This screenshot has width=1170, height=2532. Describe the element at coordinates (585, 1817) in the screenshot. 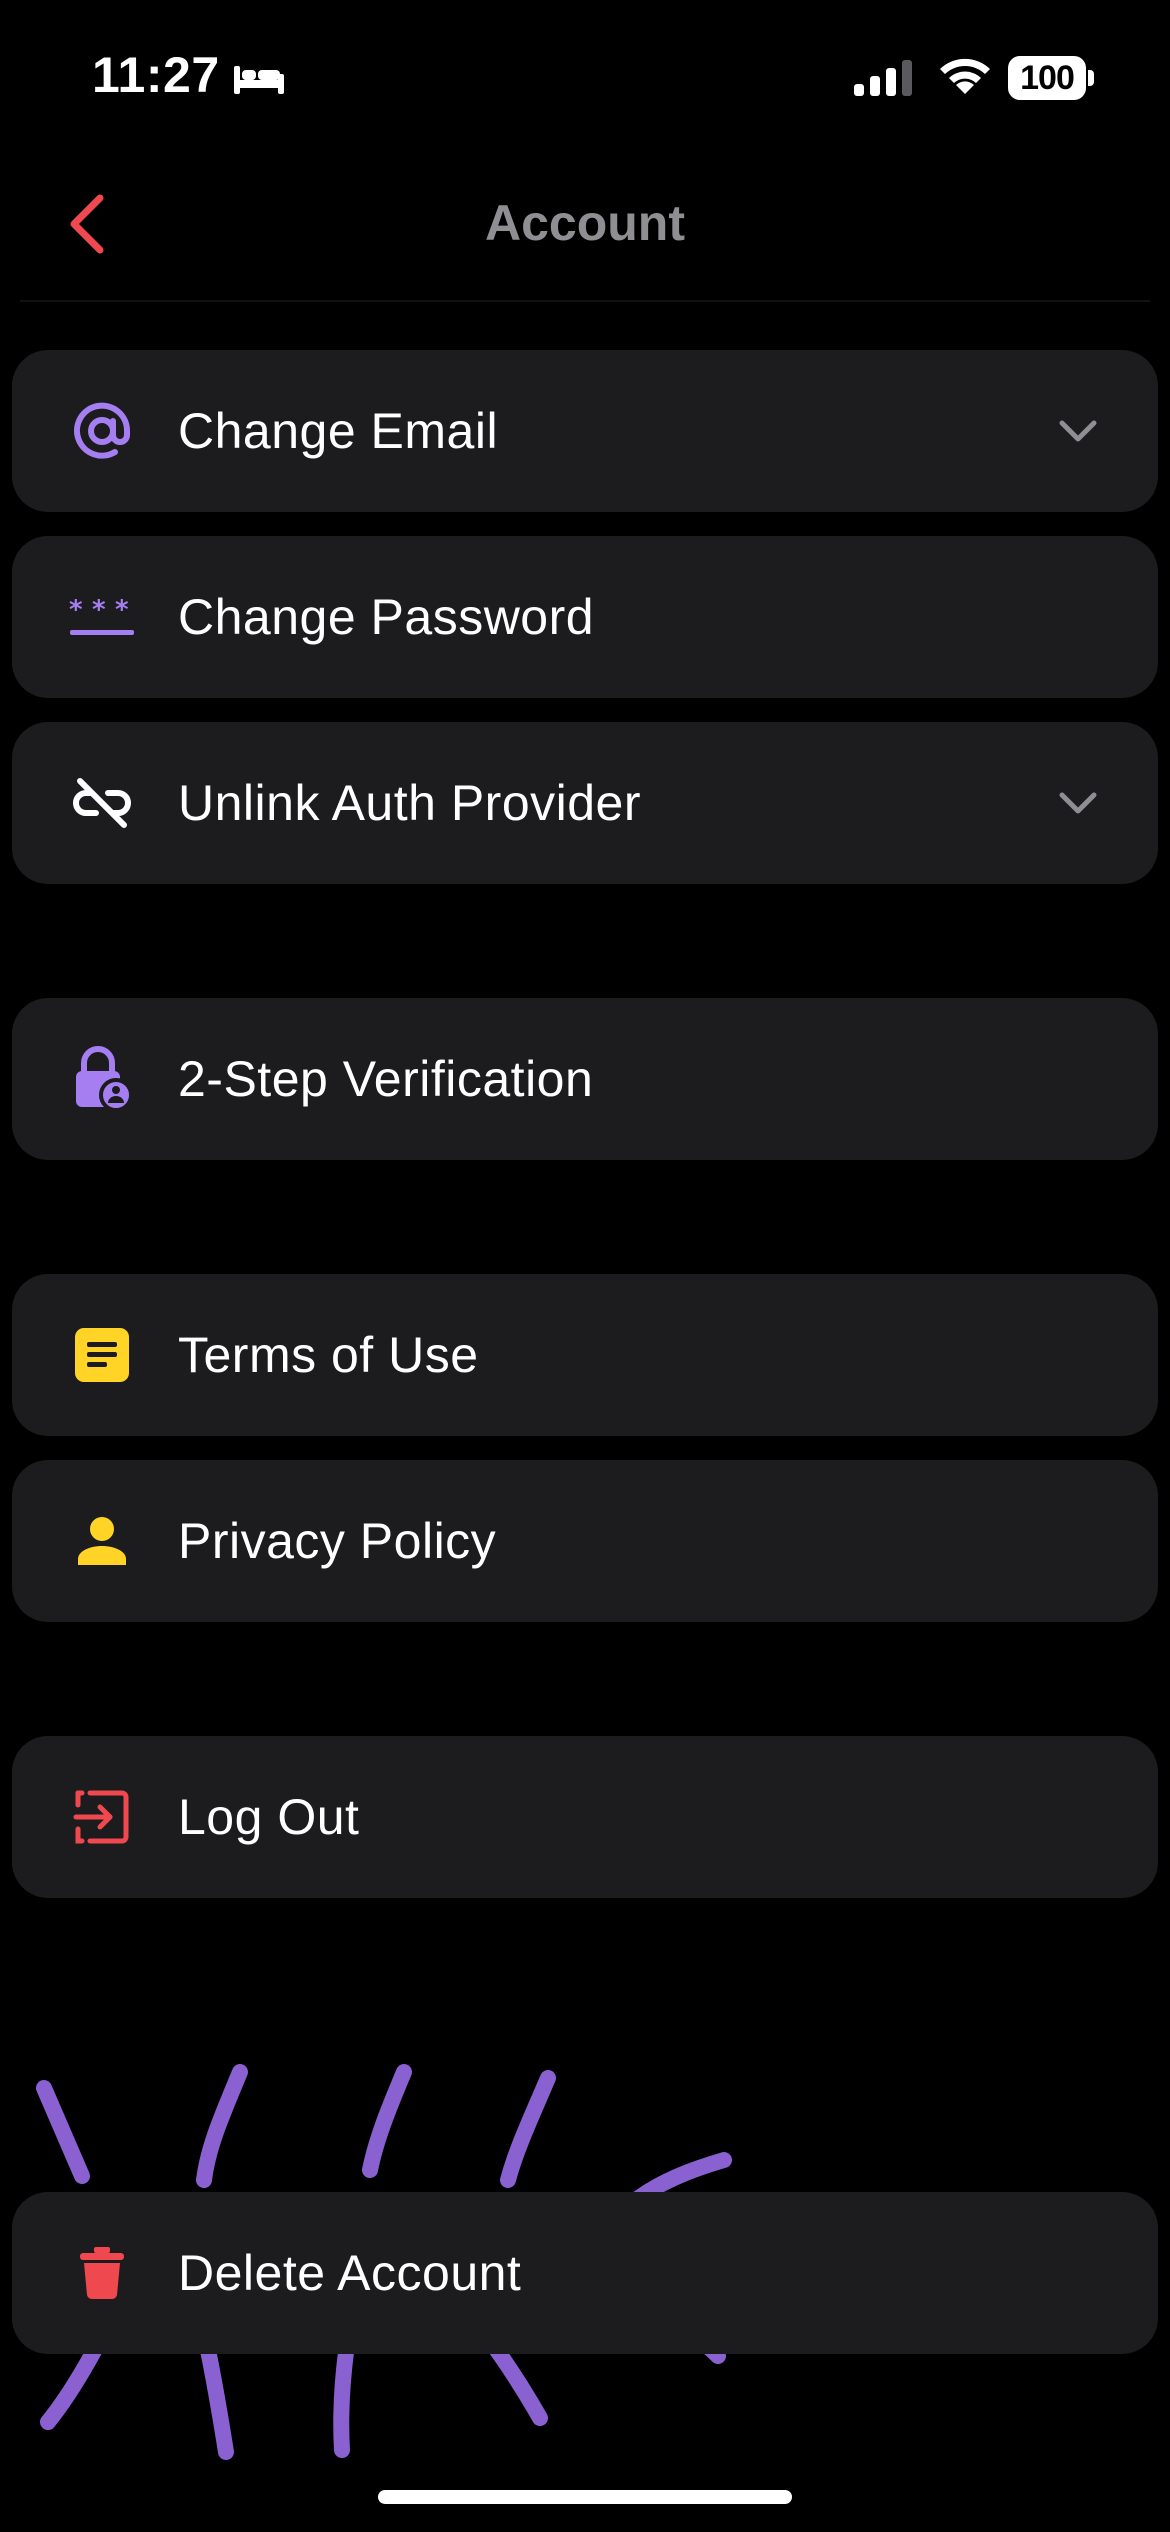

I see `log-out-row: Log Out` at that location.